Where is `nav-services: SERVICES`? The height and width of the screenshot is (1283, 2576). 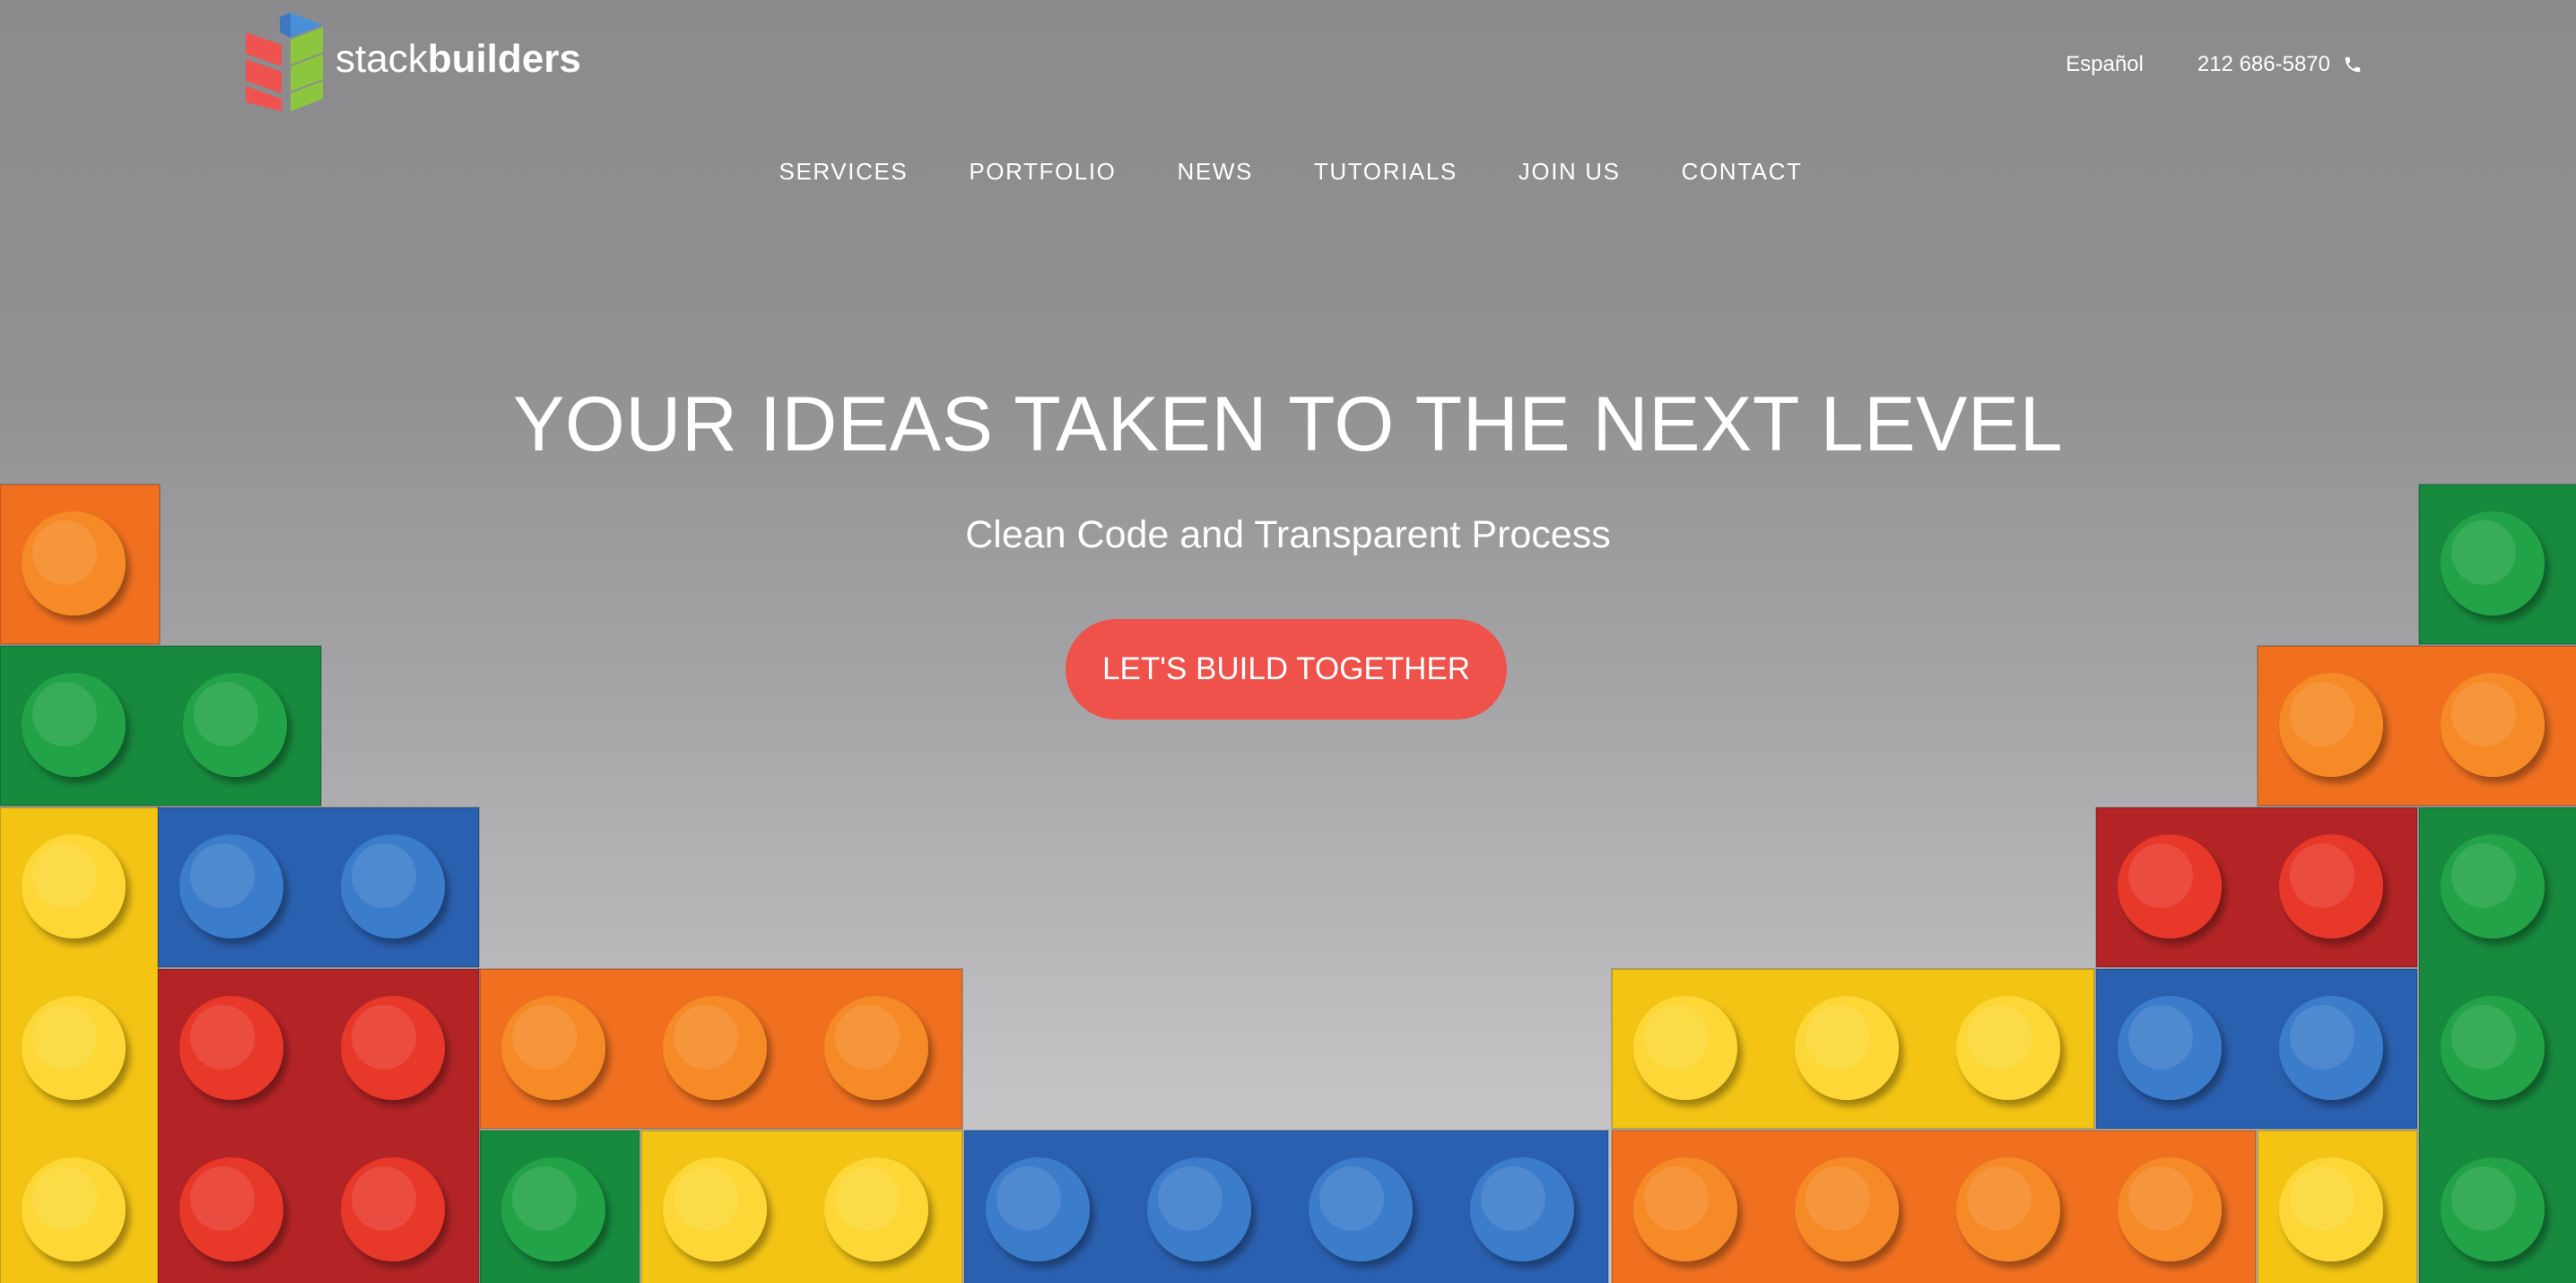 nav-services: SERVICES is located at coordinates (844, 172).